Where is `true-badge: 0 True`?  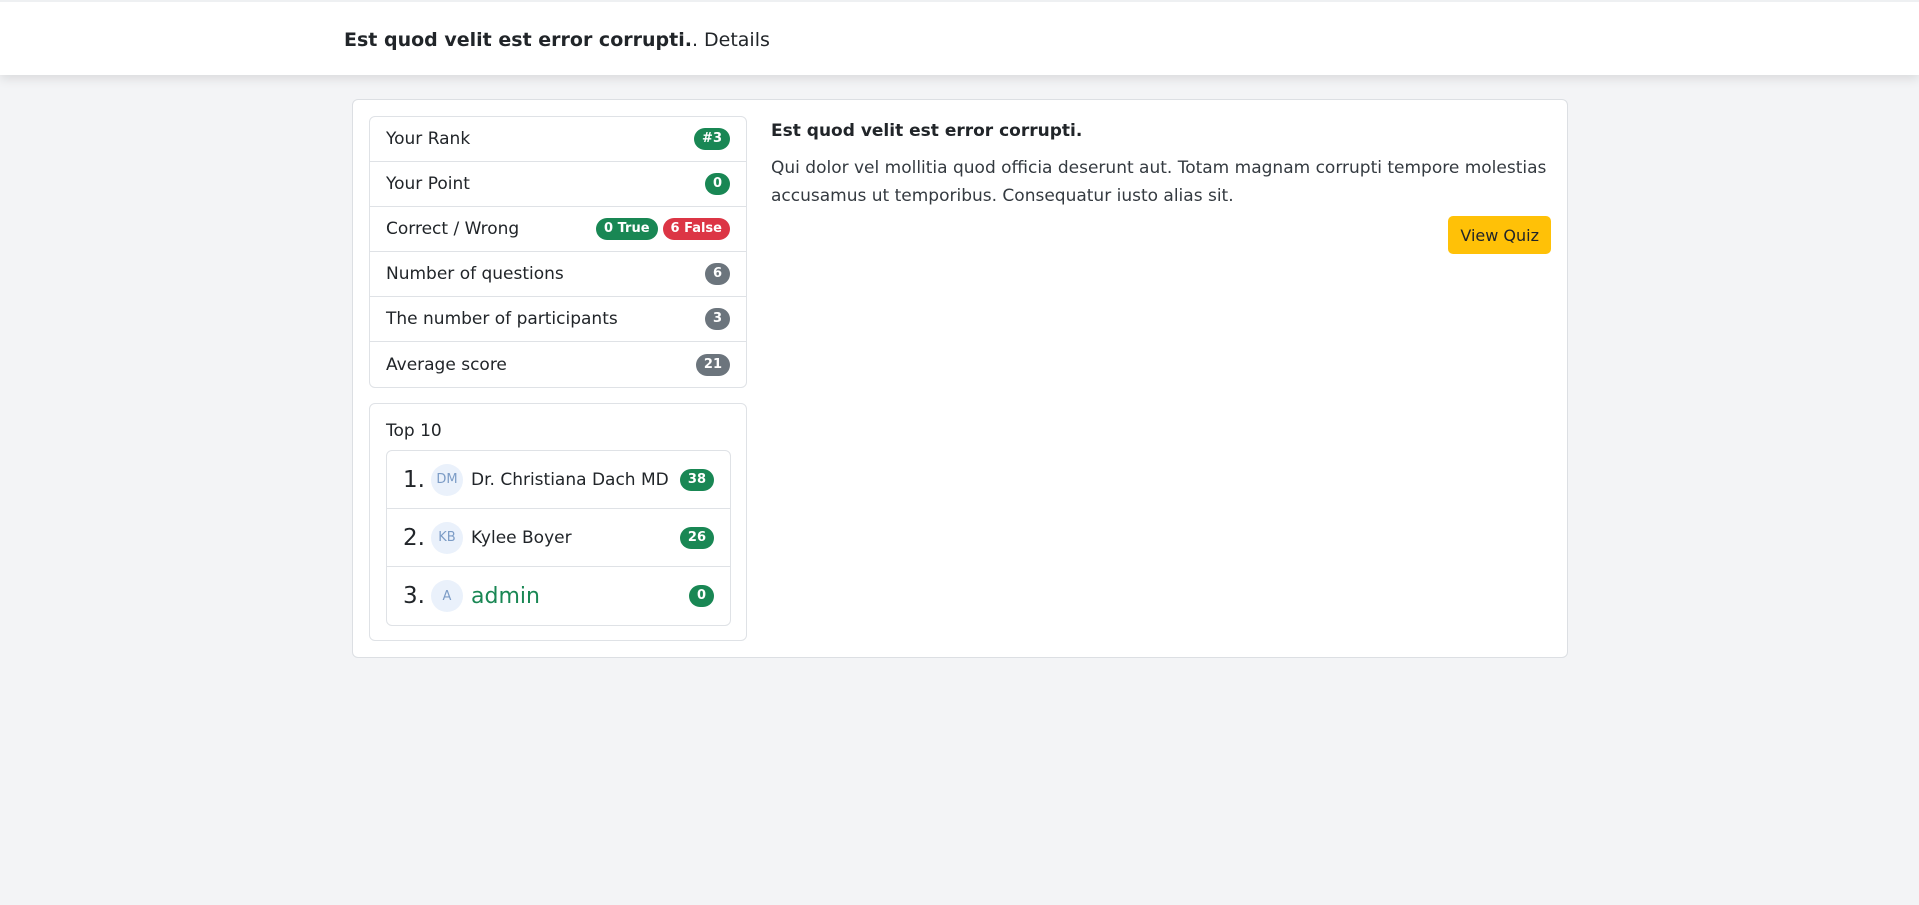
true-badge: 0 True is located at coordinates (627, 229).